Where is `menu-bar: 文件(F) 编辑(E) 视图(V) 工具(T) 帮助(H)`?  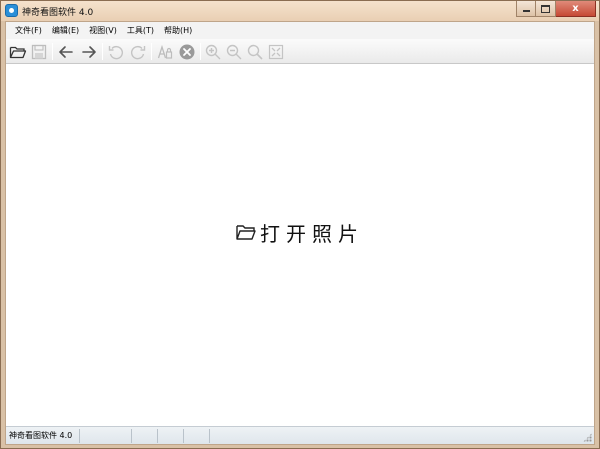
menu-bar: 文件(F) 编辑(E) 视图(V) 工具(T) 帮助(H) is located at coordinates (300, 30).